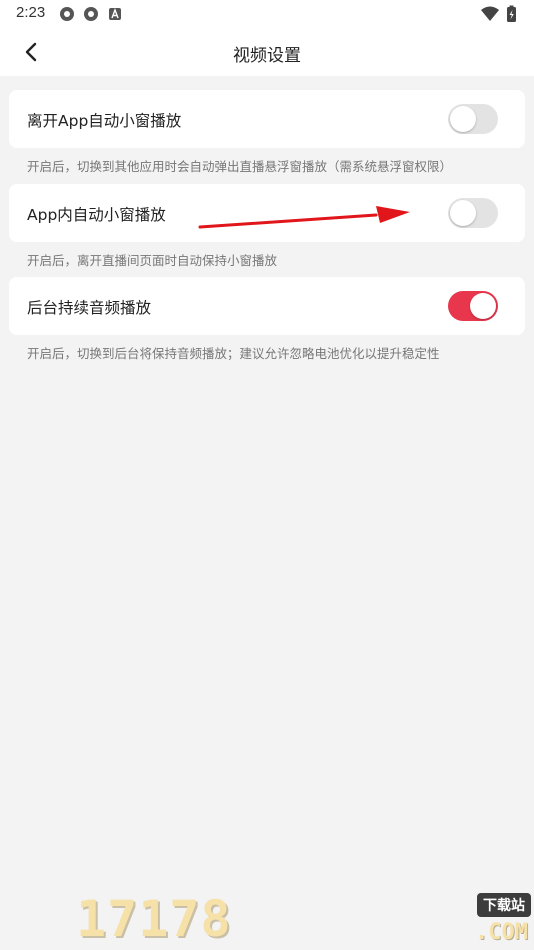 The image size is (534, 950). Describe the element at coordinates (304, 217) in the screenshot. I see `annotation-arrow-icon` at that location.